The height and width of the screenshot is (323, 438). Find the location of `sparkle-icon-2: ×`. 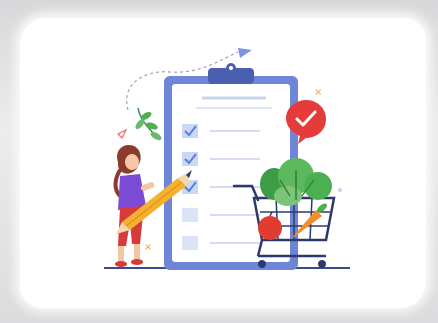

sparkle-icon-2: × is located at coordinates (148, 247).